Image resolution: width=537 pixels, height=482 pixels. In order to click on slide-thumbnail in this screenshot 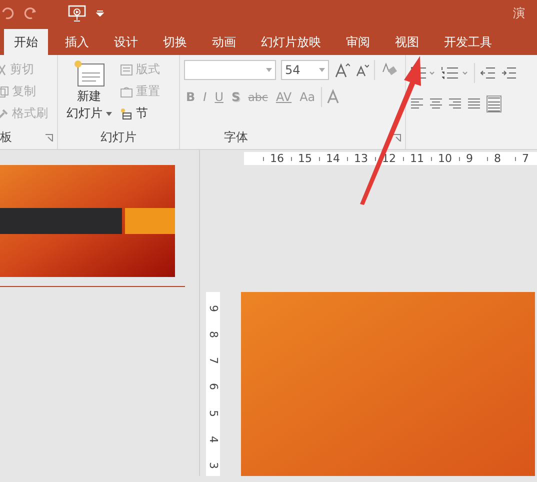, I will do `click(87, 221)`.